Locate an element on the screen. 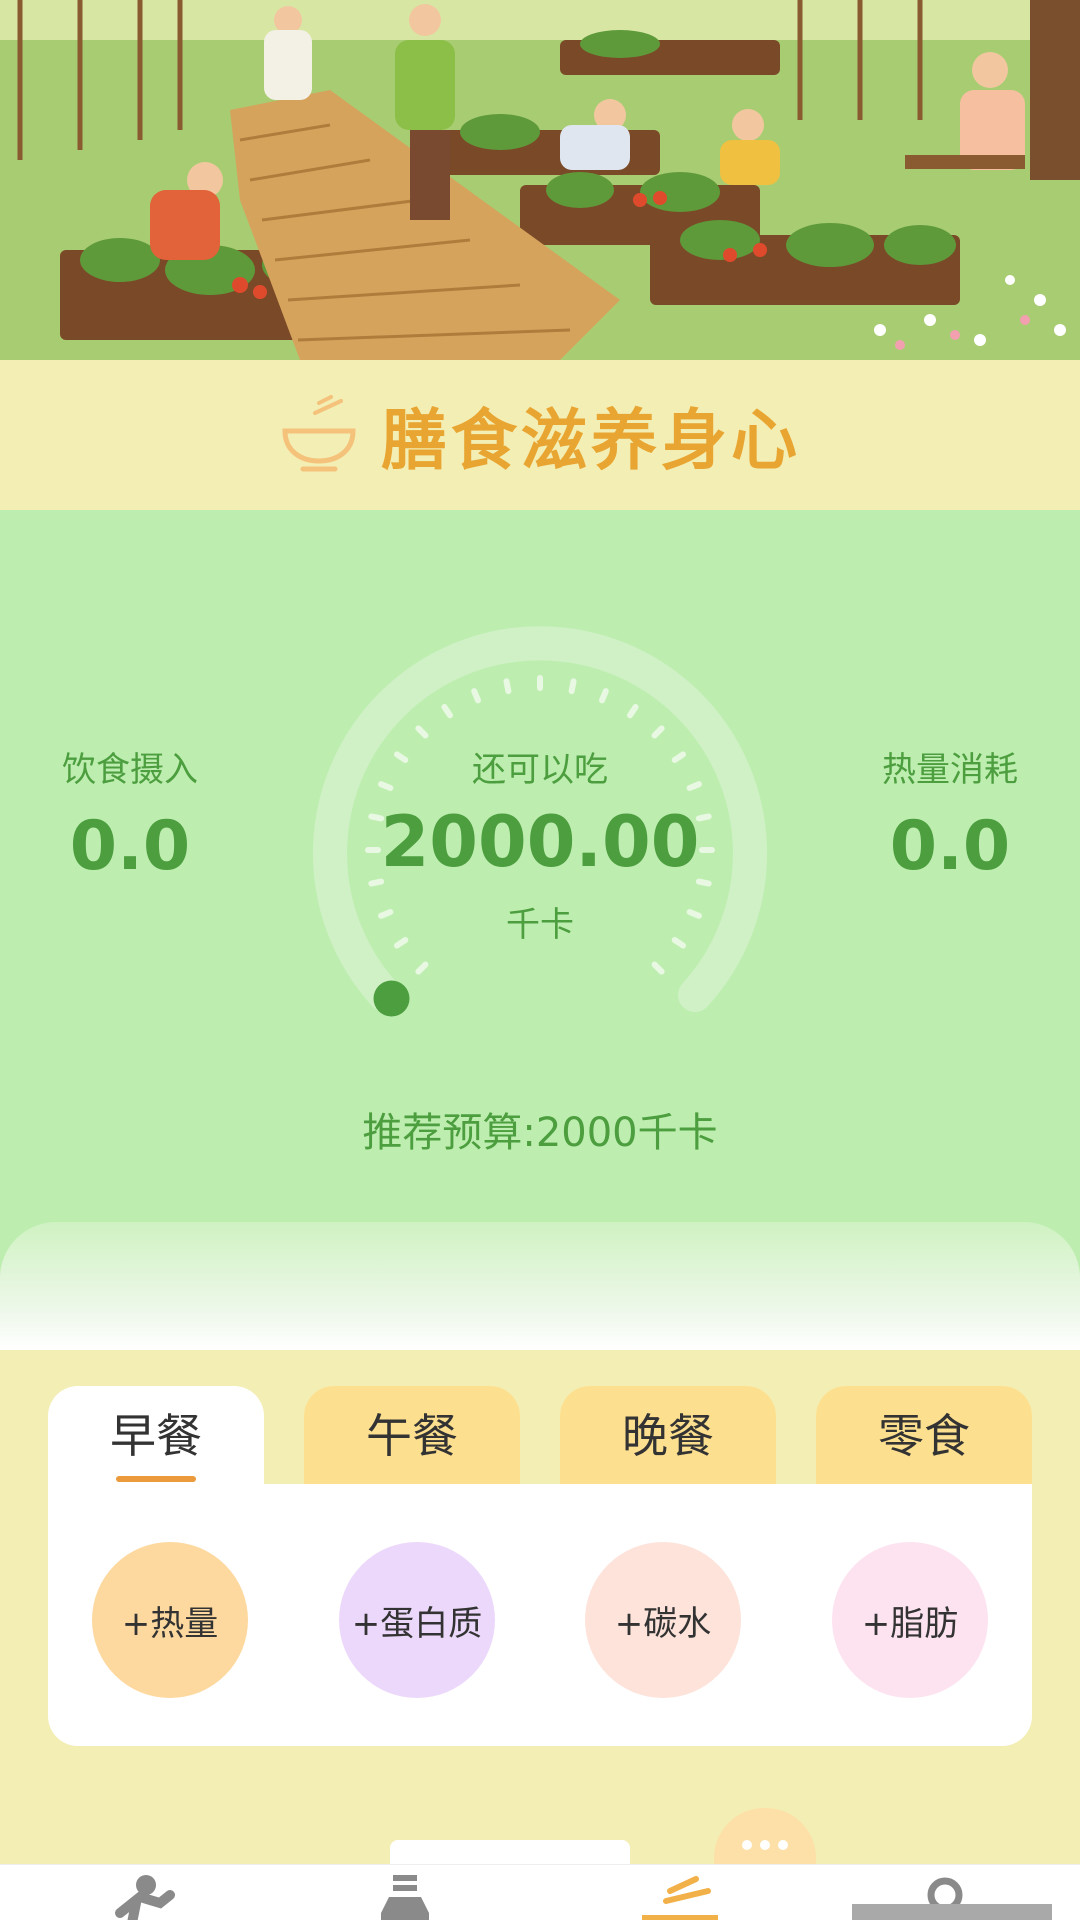 The width and height of the screenshot is (1080, 1920). burned-stat: 热量消耗 0.0 is located at coordinates (950, 814).